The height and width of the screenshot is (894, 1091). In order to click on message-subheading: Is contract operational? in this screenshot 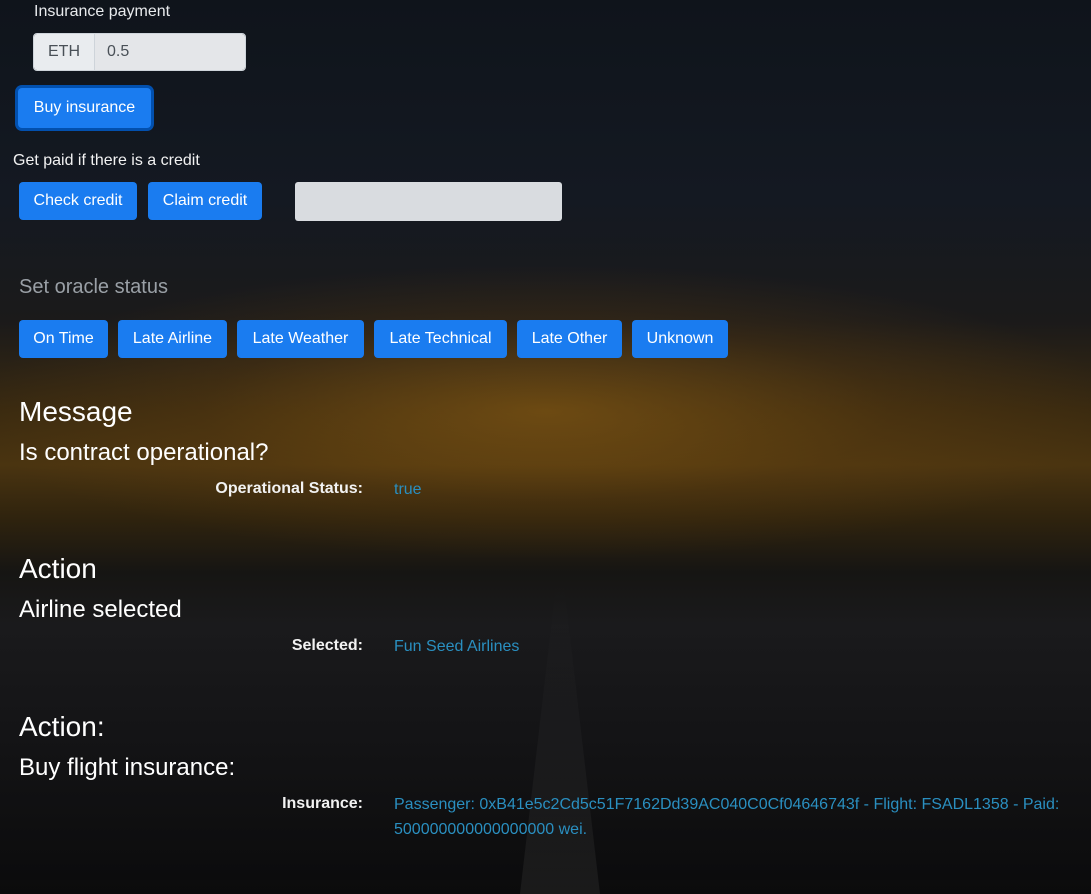, I will do `click(144, 452)`.